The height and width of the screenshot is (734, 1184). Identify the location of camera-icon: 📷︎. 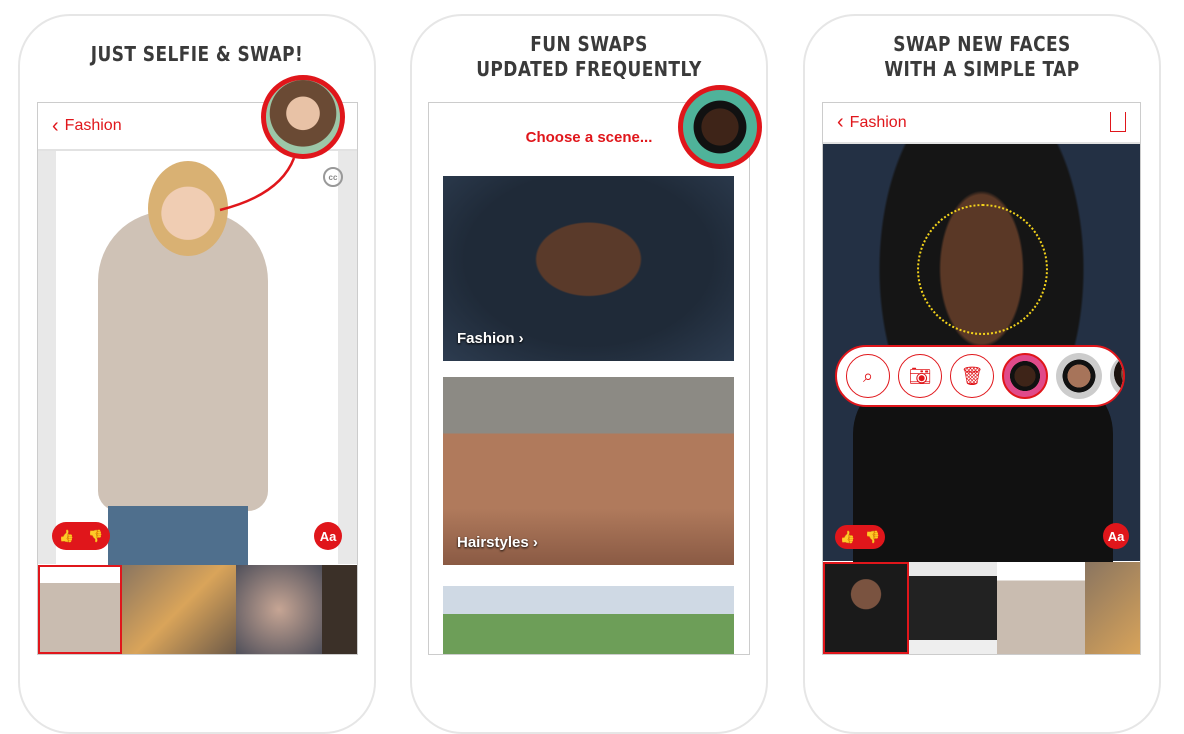
(920, 376).